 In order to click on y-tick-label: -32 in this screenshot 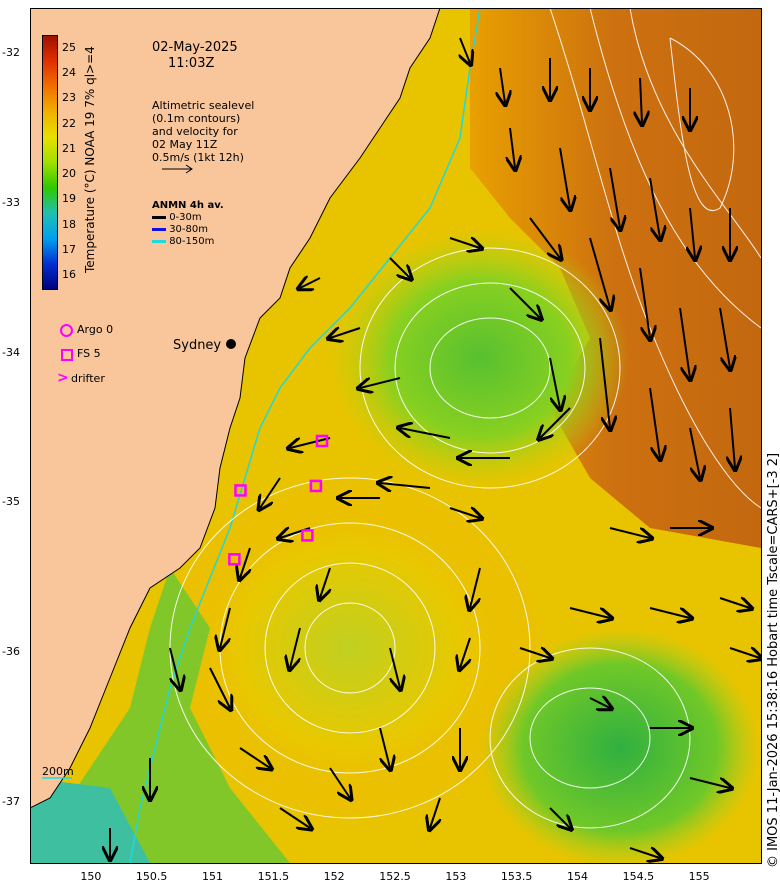, I will do `click(11, 52)`.